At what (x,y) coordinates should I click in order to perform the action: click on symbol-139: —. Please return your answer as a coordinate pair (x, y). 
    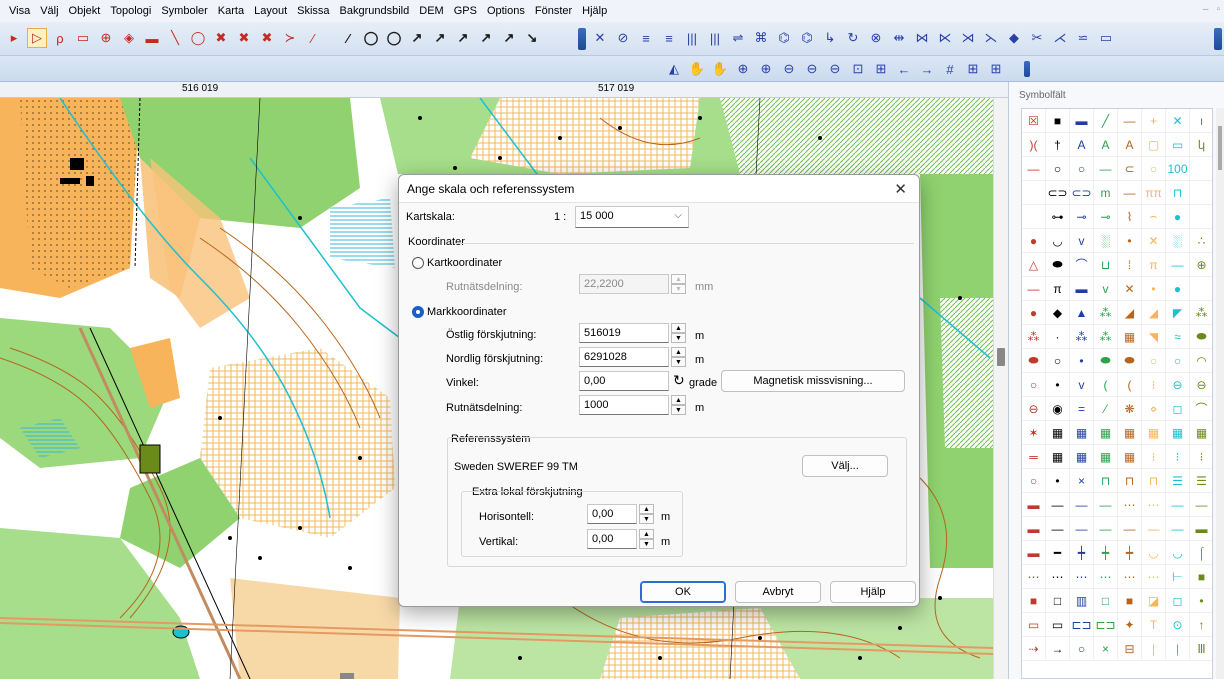
    Looking at the image, I should click on (1106, 529).